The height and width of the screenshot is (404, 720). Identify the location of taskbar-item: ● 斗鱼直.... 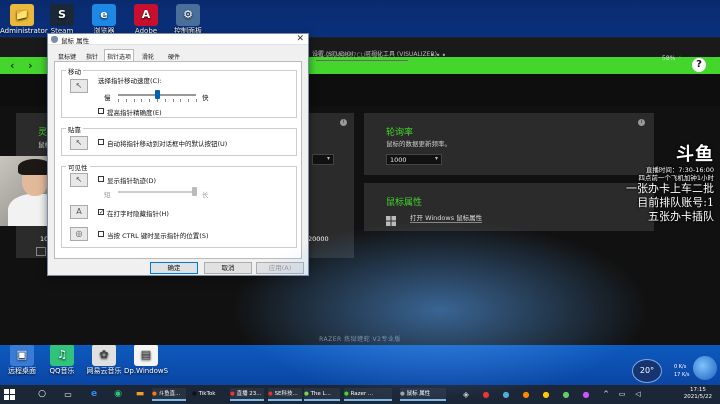
(169, 394).